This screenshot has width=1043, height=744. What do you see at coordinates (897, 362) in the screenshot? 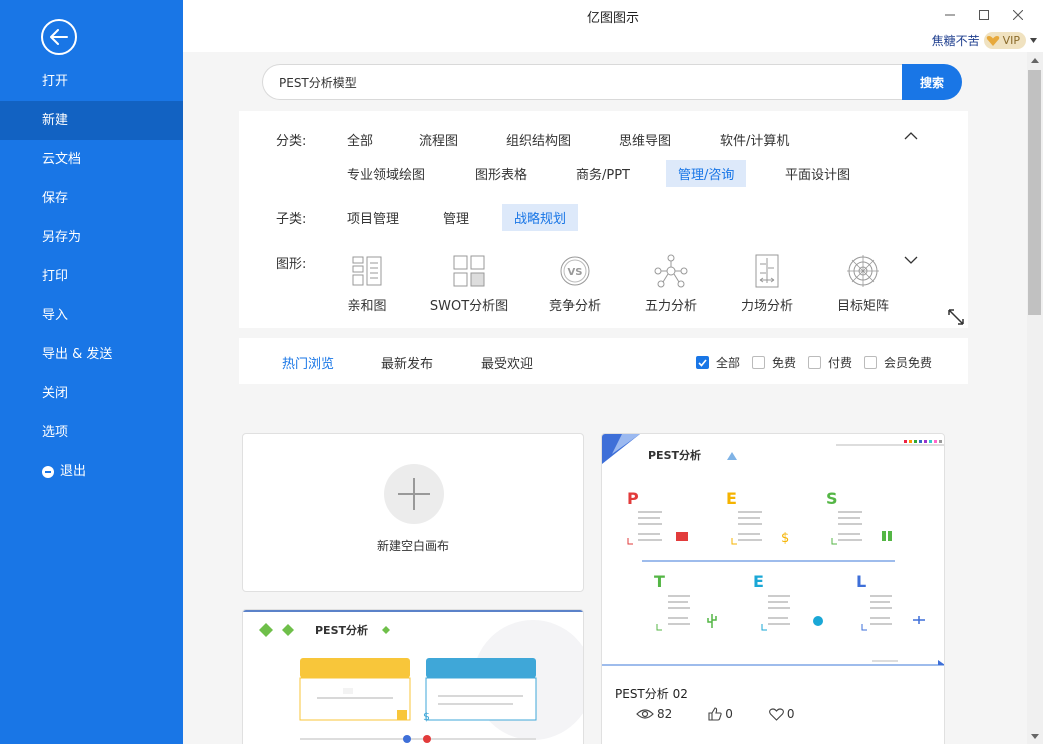
I see `filter-member-free: 会员免费` at bounding box center [897, 362].